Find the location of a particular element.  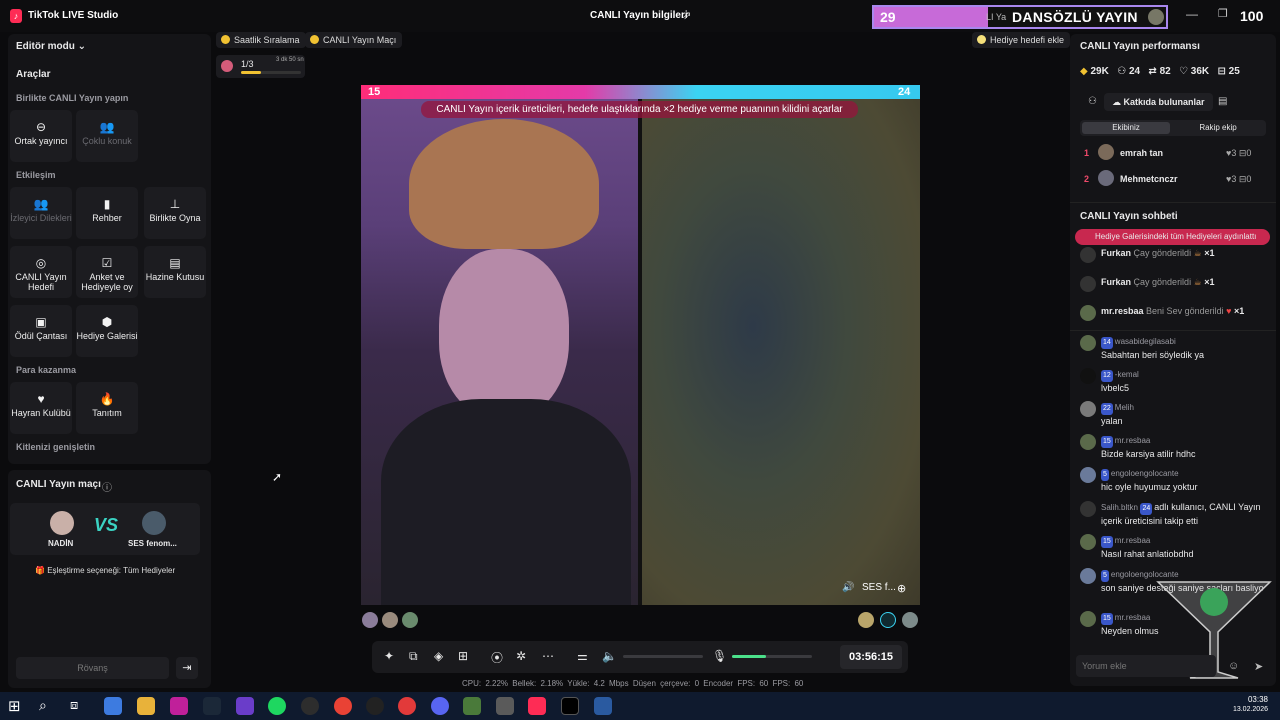

goal-progress-fill is located at coordinates (251, 72).